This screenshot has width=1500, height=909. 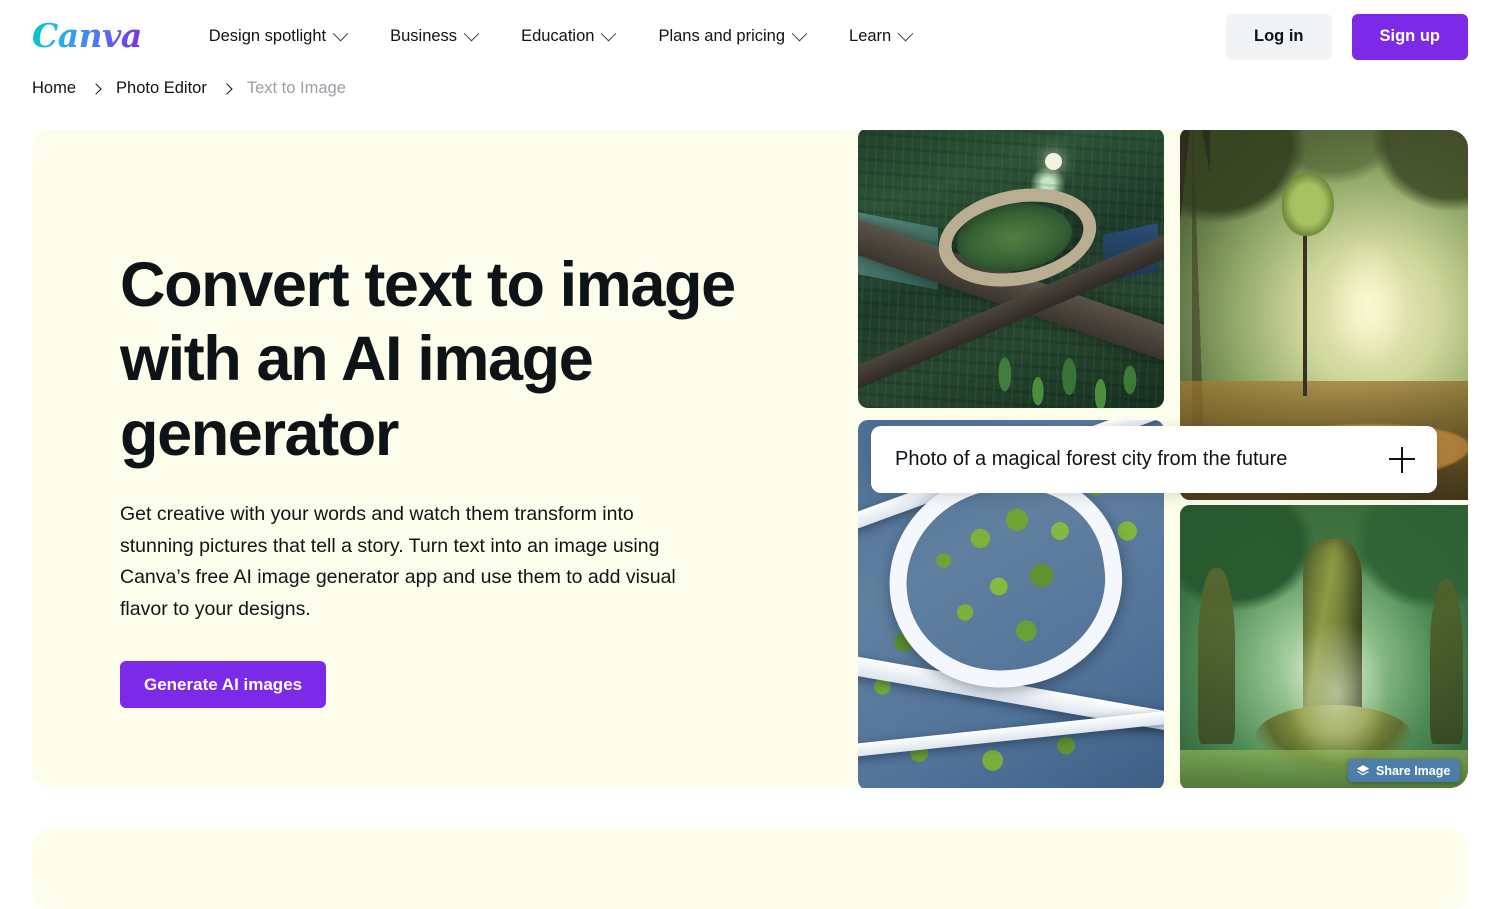 I want to click on city-moon, so click(x=1053, y=162).